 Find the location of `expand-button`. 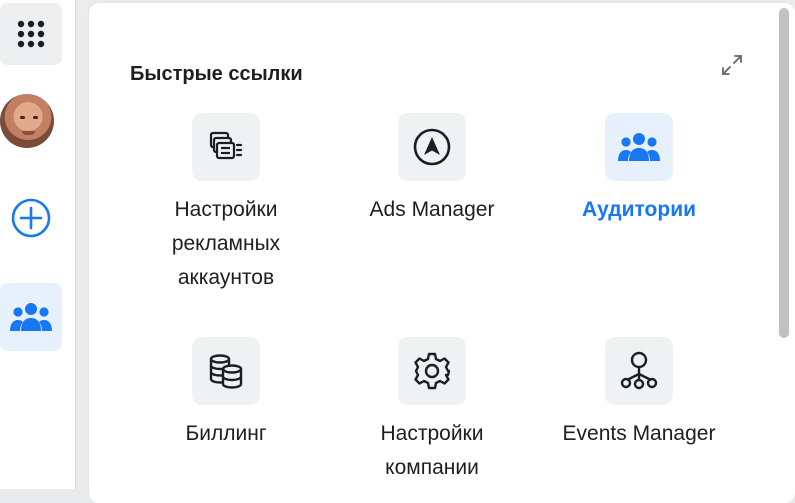

expand-button is located at coordinates (732, 65).